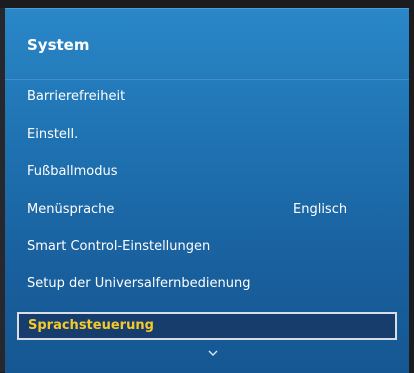 This screenshot has height=373, width=414. What do you see at coordinates (91, 325) in the screenshot?
I see `menu-item-label: Sprachsteuerung` at bounding box center [91, 325].